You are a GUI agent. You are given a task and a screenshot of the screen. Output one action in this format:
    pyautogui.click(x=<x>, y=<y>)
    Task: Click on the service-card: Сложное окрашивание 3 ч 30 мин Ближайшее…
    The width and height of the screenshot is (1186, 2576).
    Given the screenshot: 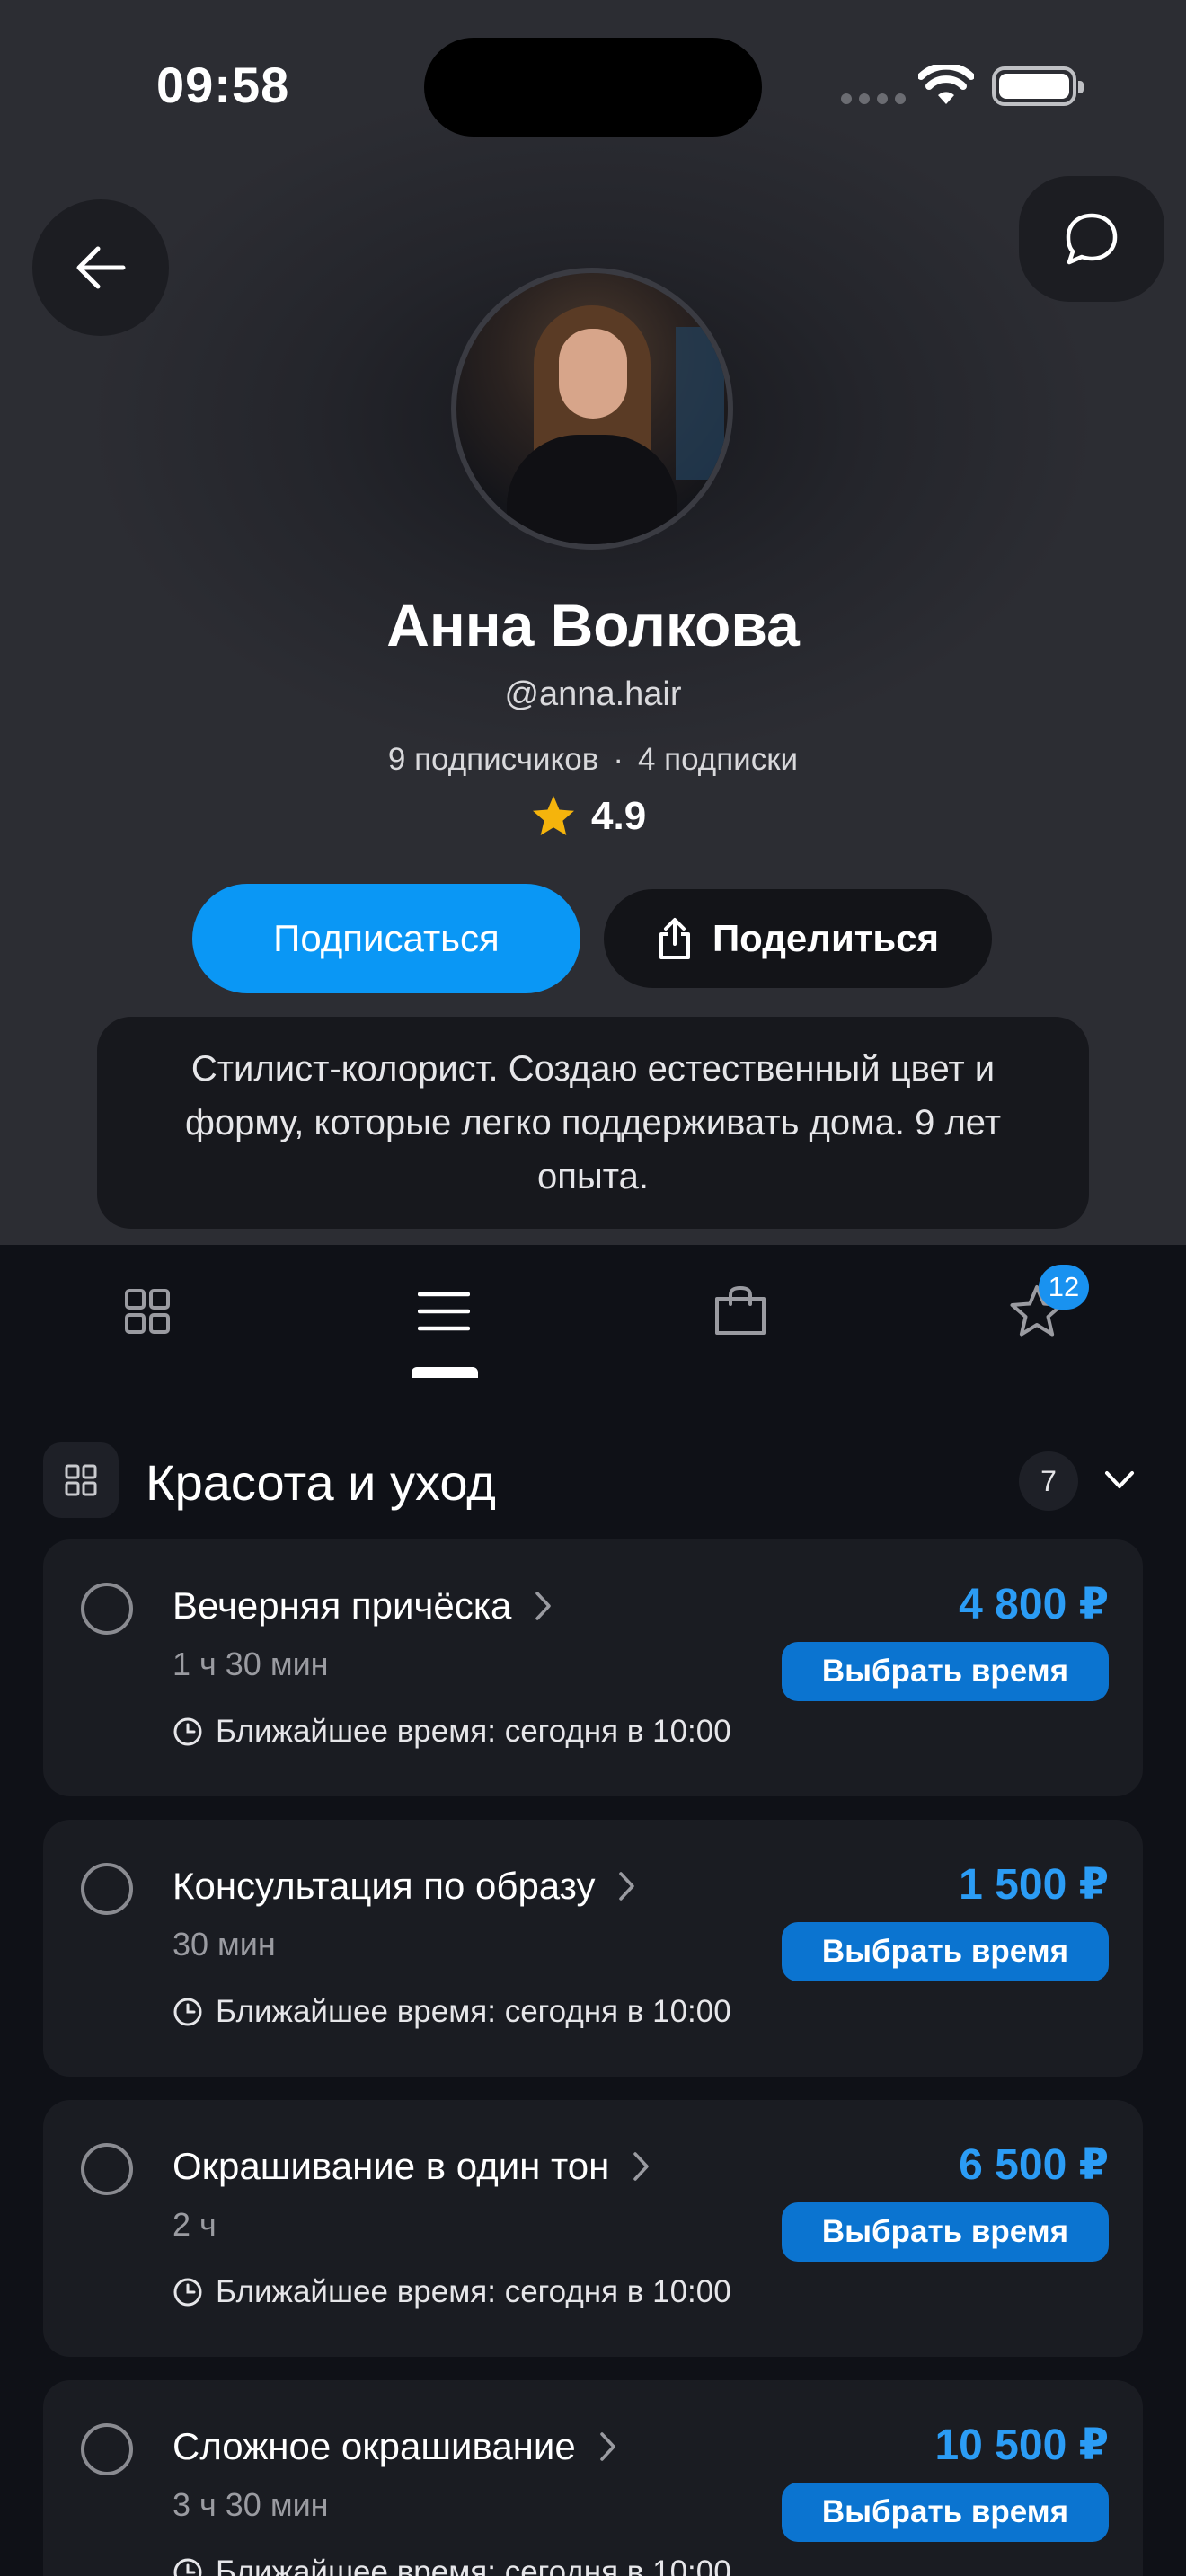 What is the action you would take?
    pyautogui.click(x=593, y=2478)
    